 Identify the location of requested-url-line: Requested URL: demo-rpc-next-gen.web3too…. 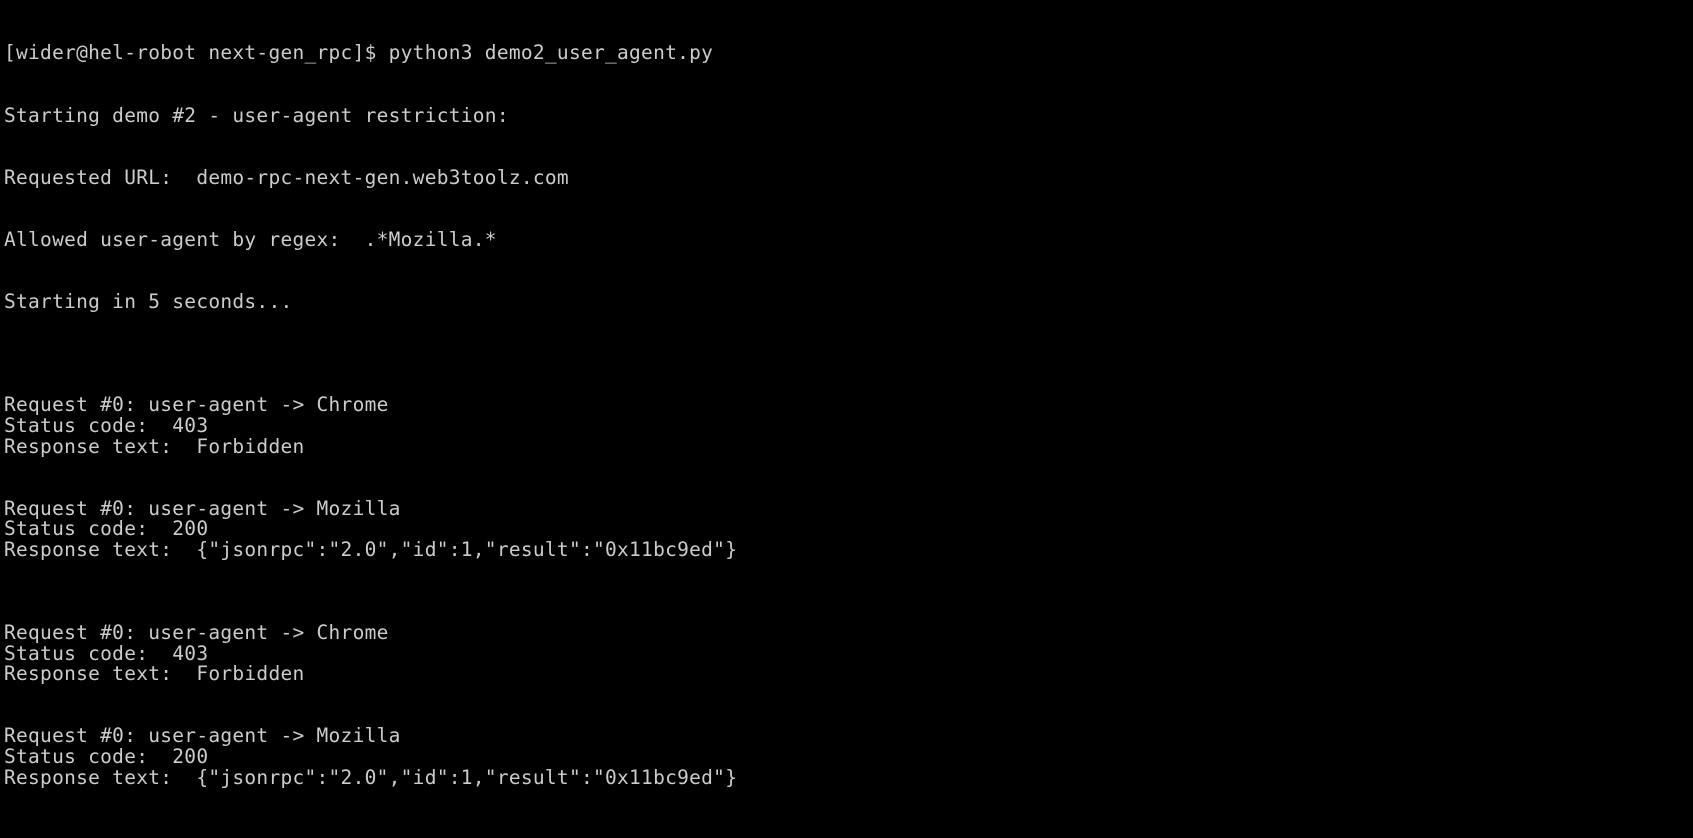
(286, 177).